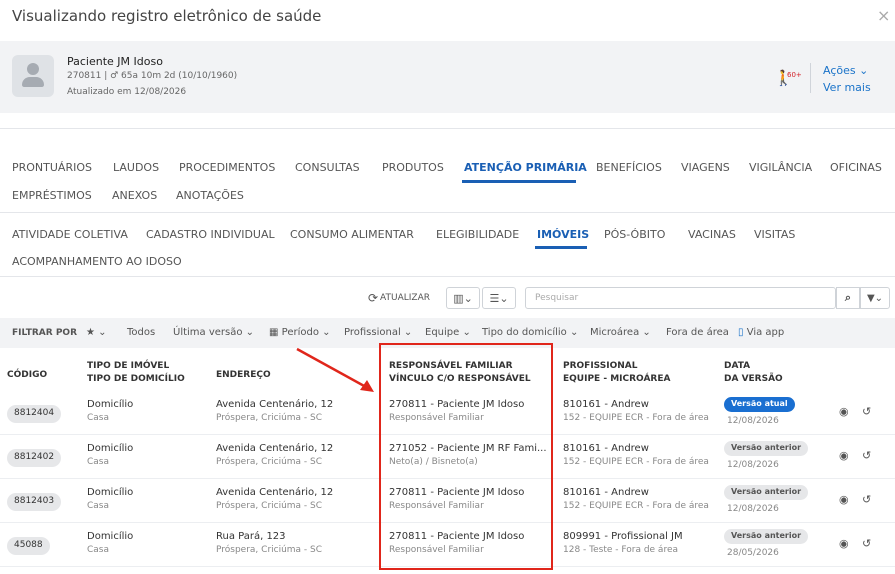 The height and width of the screenshot is (574, 895). Describe the element at coordinates (335, 369) in the screenshot. I see `annotation-arrow` at that location.